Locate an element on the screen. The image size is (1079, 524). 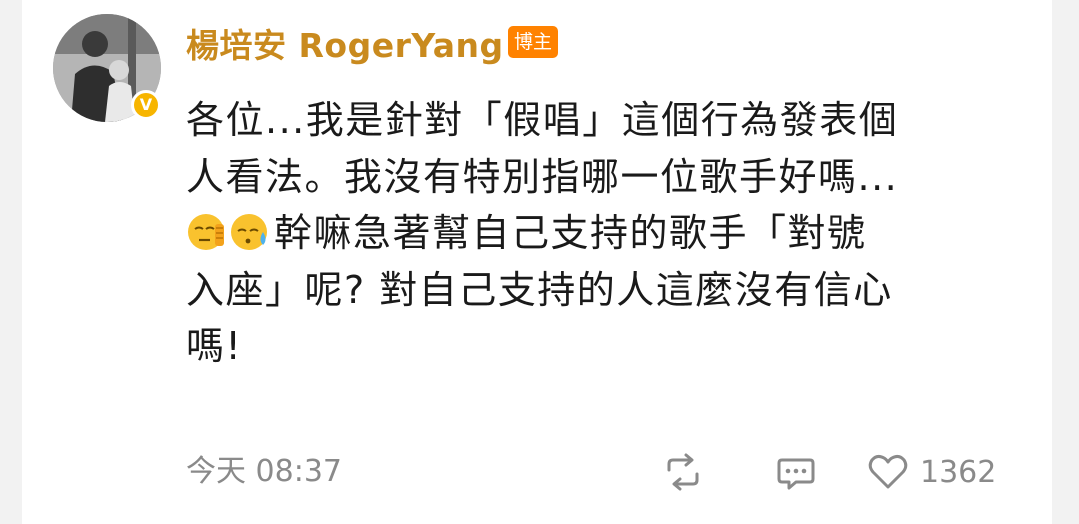
face-palm-emoji-icon is located at coordinates (206, 232).